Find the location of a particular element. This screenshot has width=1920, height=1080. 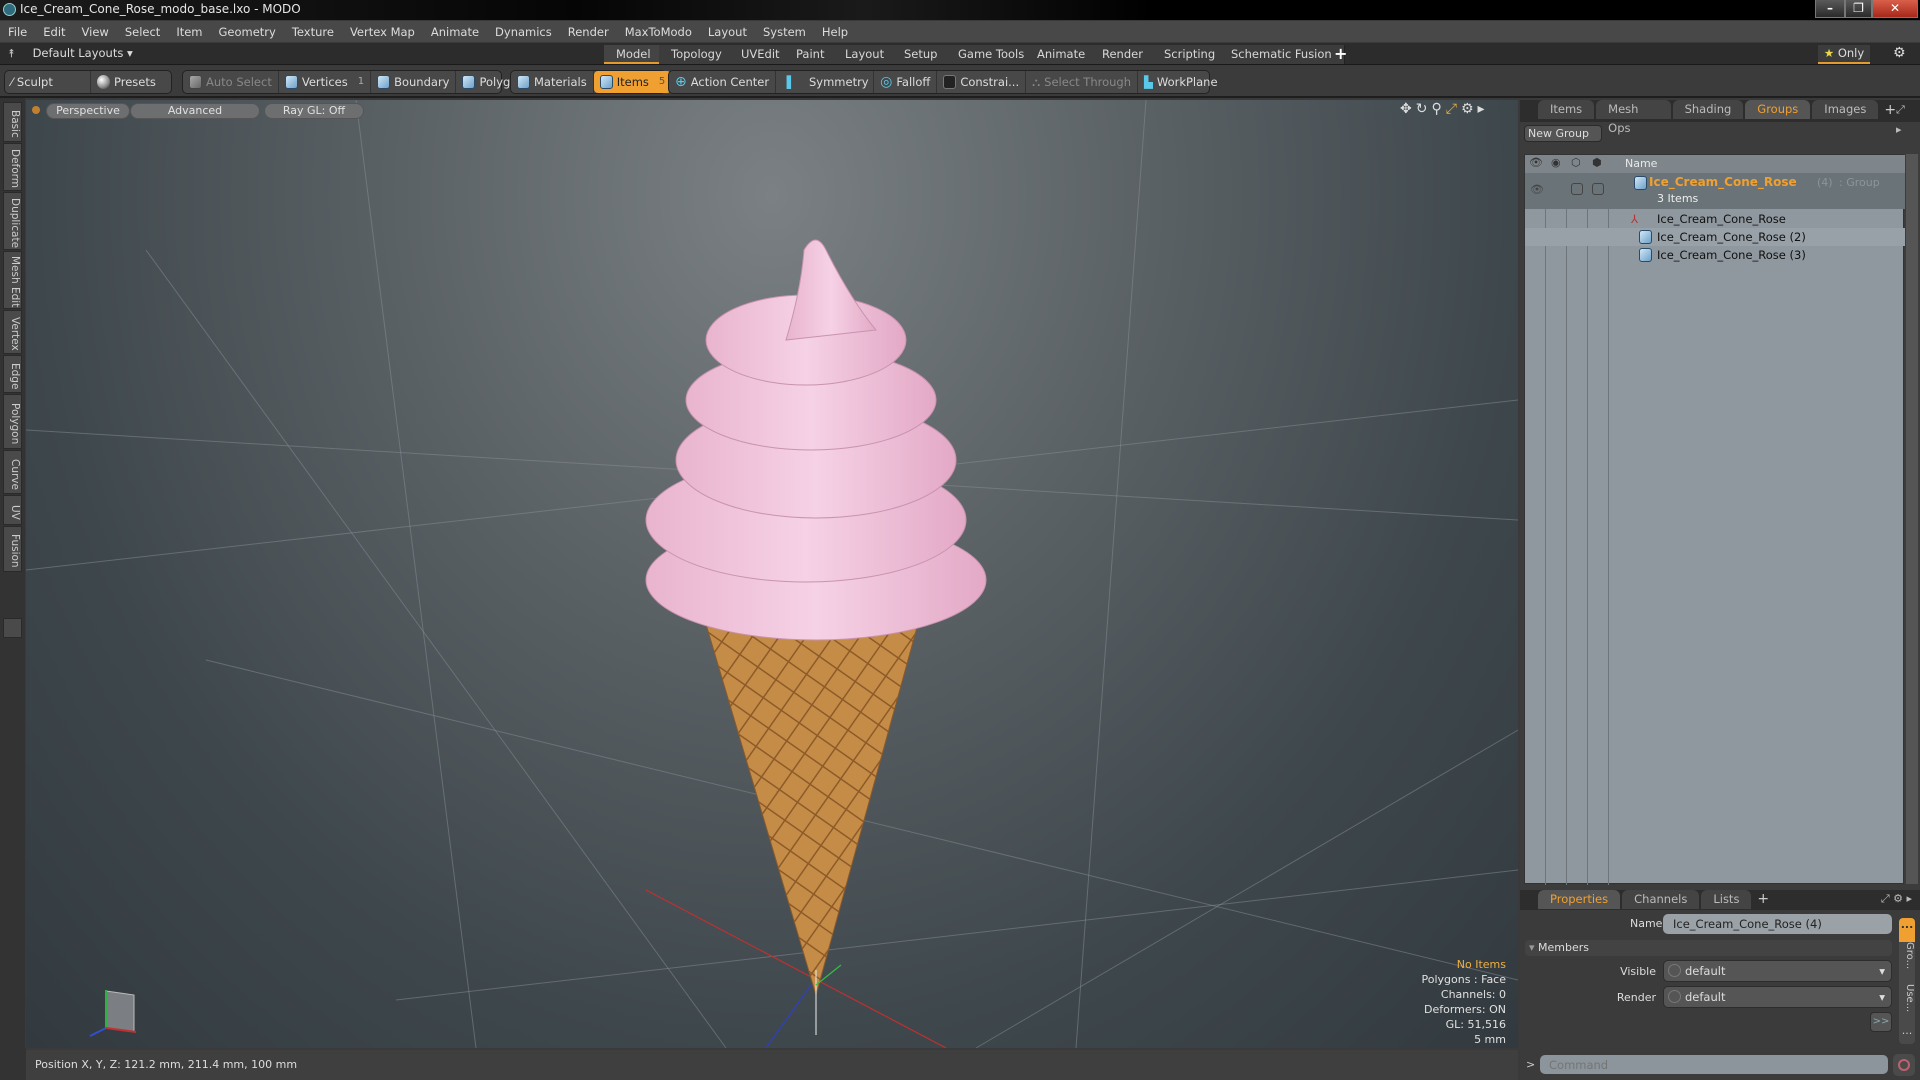

action-center-button: ⊕ Action Center is located at coordinates (723, 82).